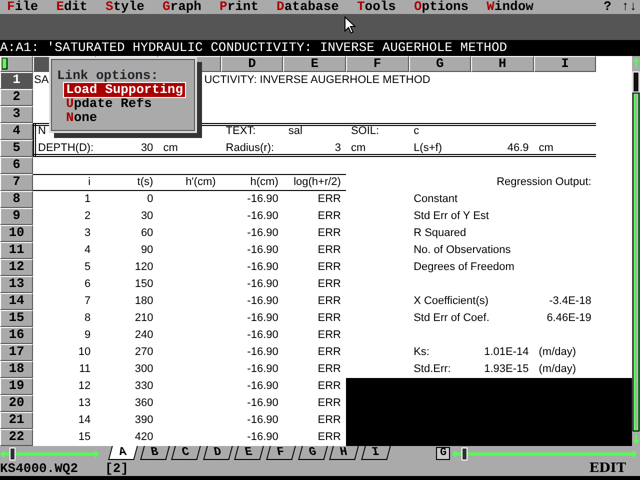 The image size is (640, 480). What do you see at coordinates (107, 76) in the screenshot?
I see `popup-title: Link options:` at bounding box center [107, 76].